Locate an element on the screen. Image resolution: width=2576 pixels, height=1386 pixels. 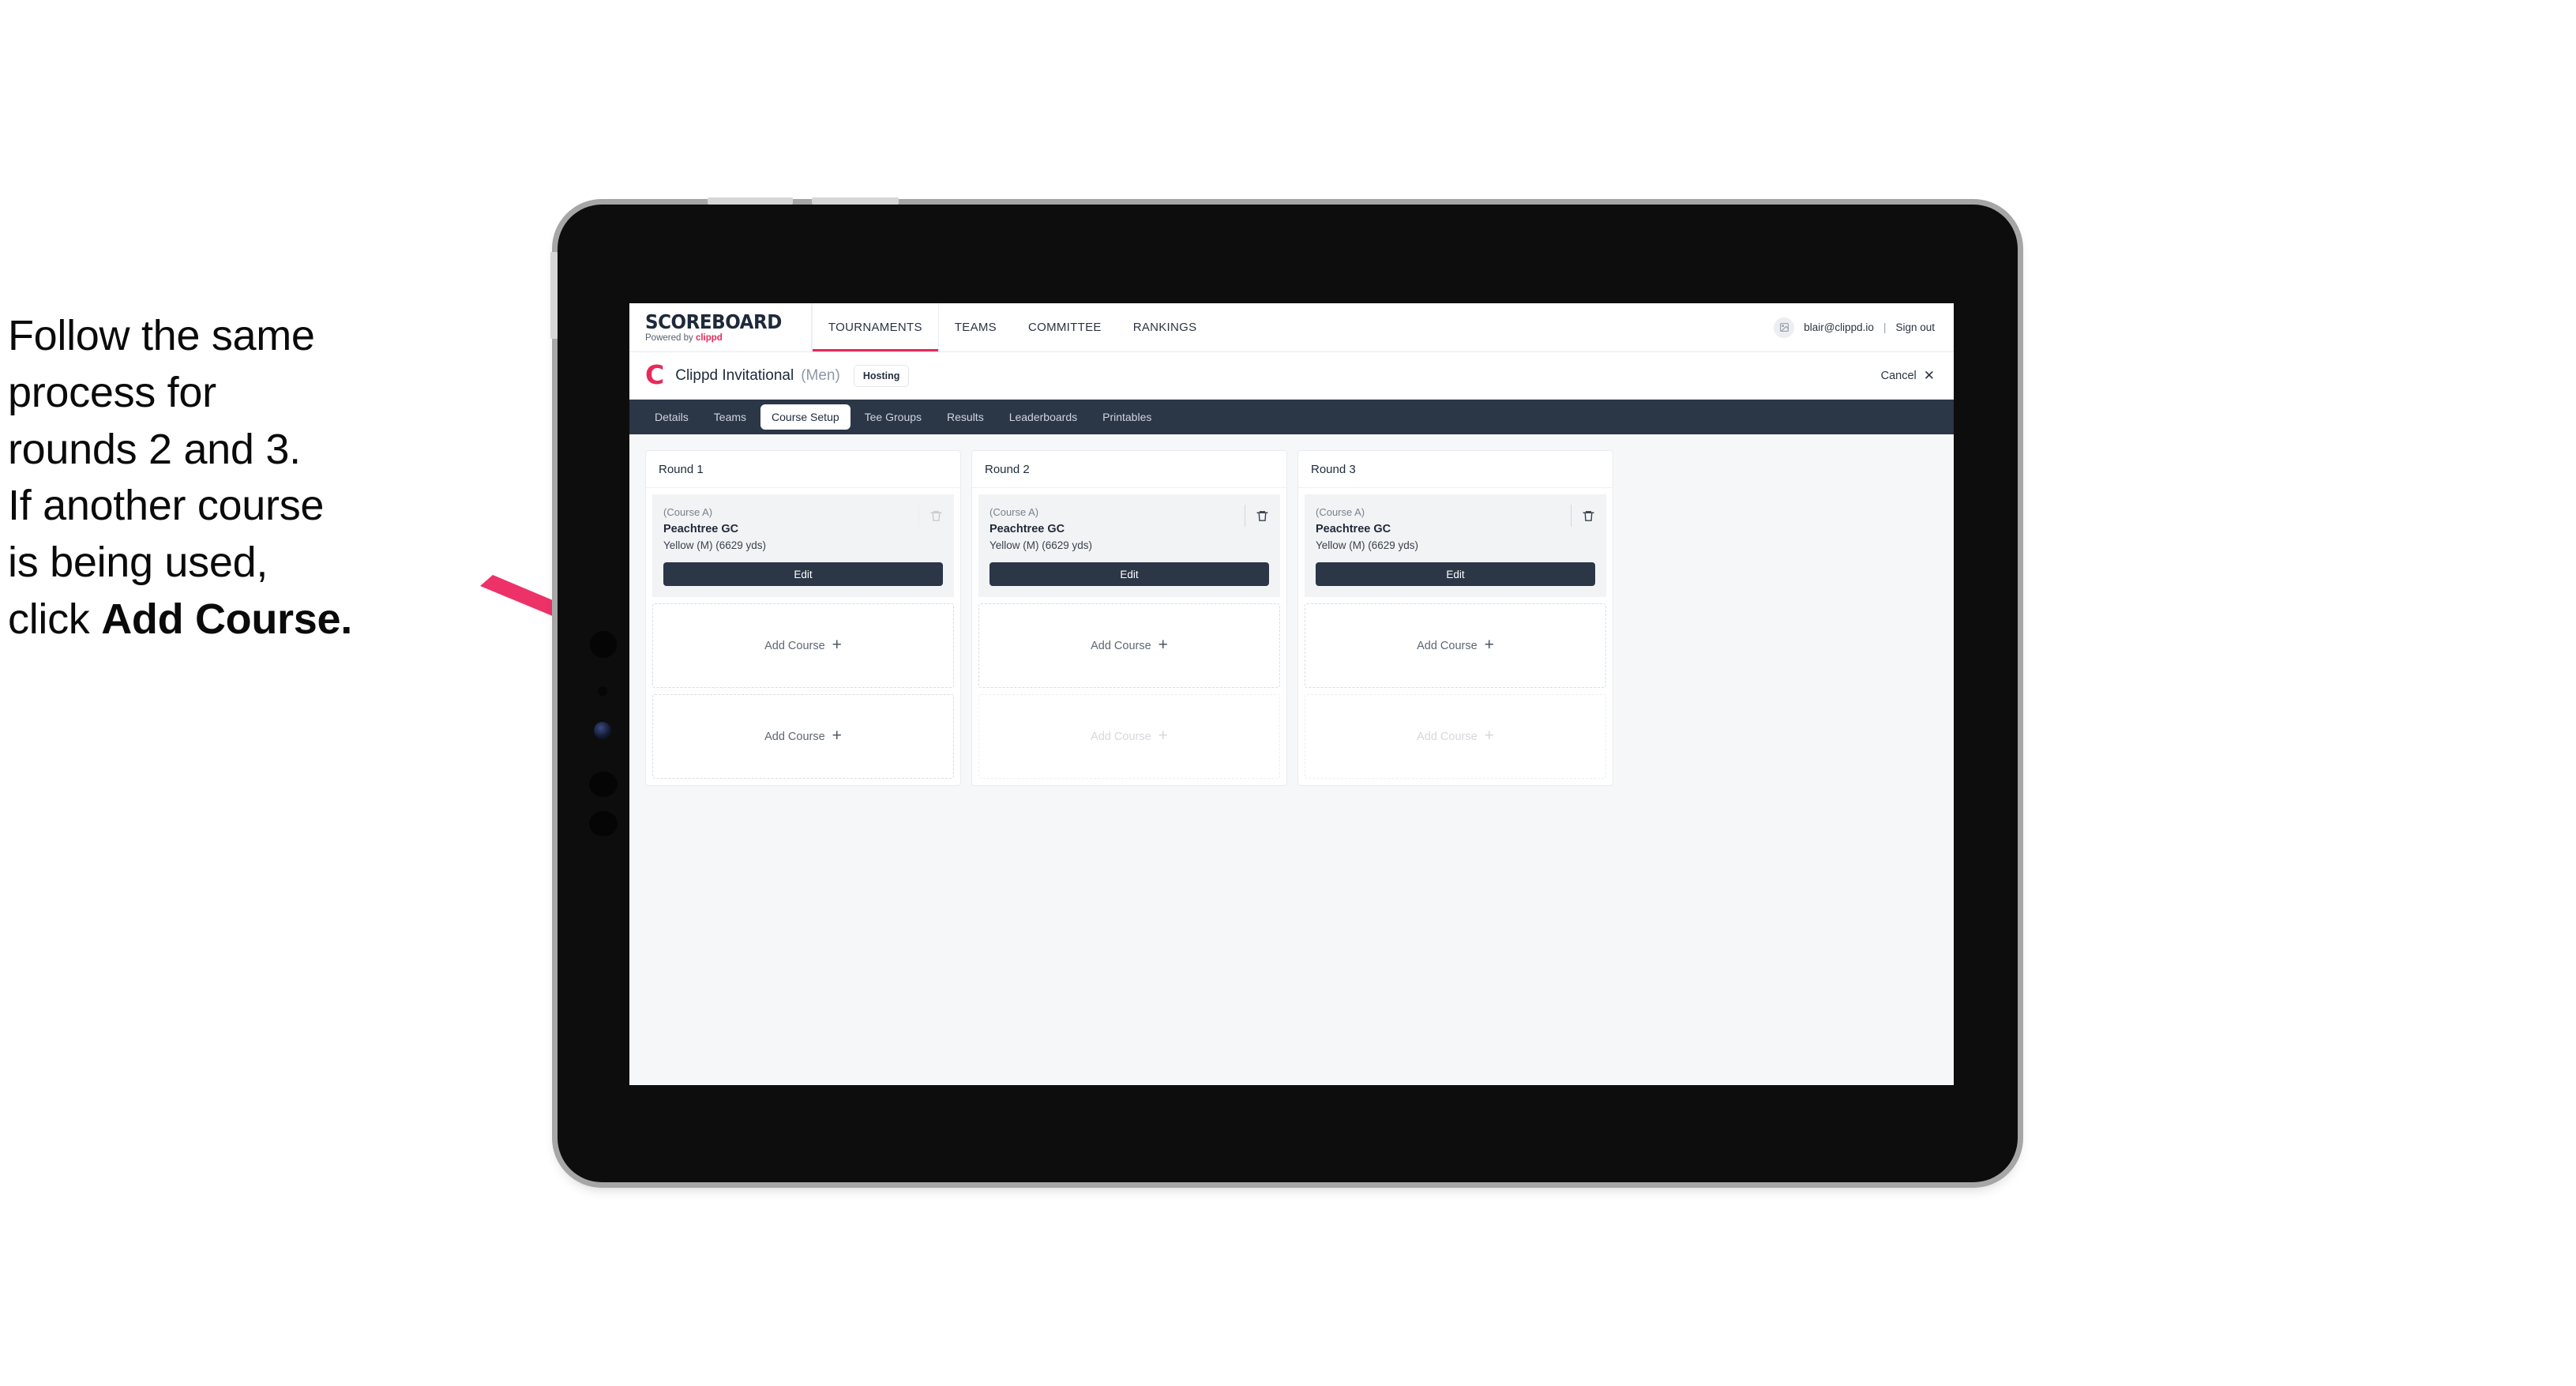
ambient-sensor-icon is located at coordinates (602, 691).